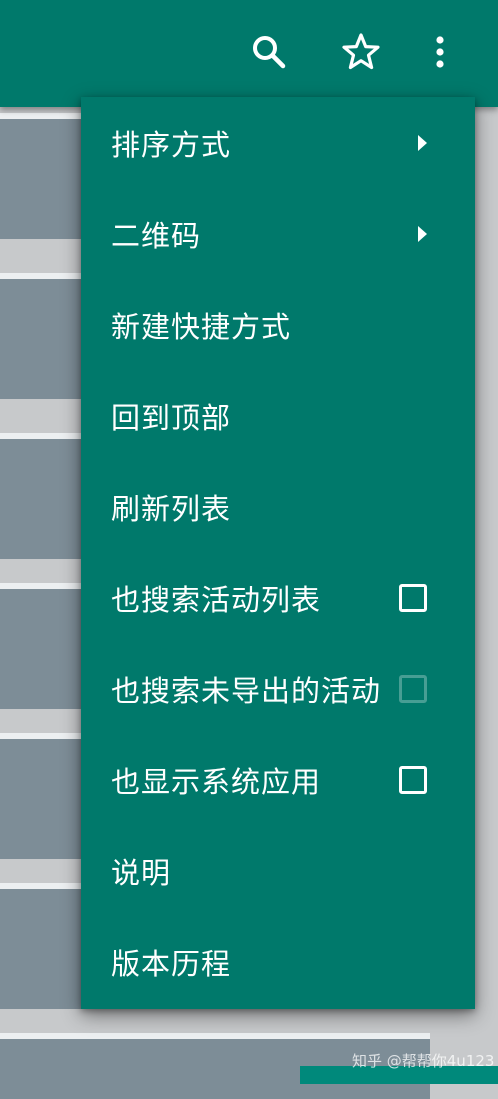 The height and width of the screenshot is (1099, 498). I want to click on menu-item-label: 刷新列表, so click(171, 508).